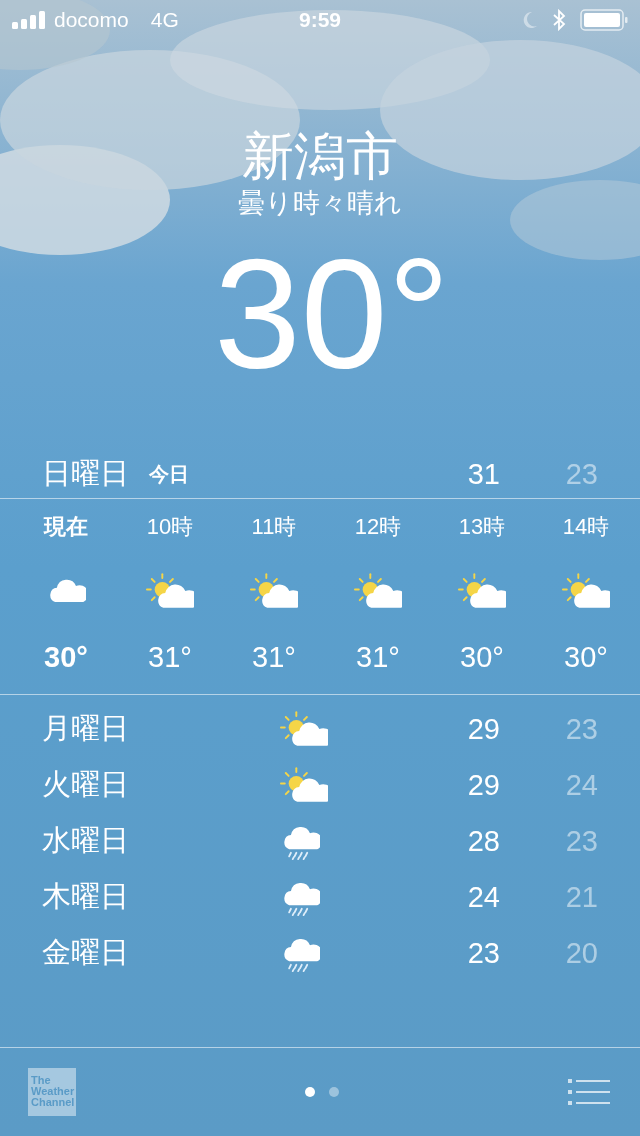  I want to click on signal-icon, so click(29, 20).